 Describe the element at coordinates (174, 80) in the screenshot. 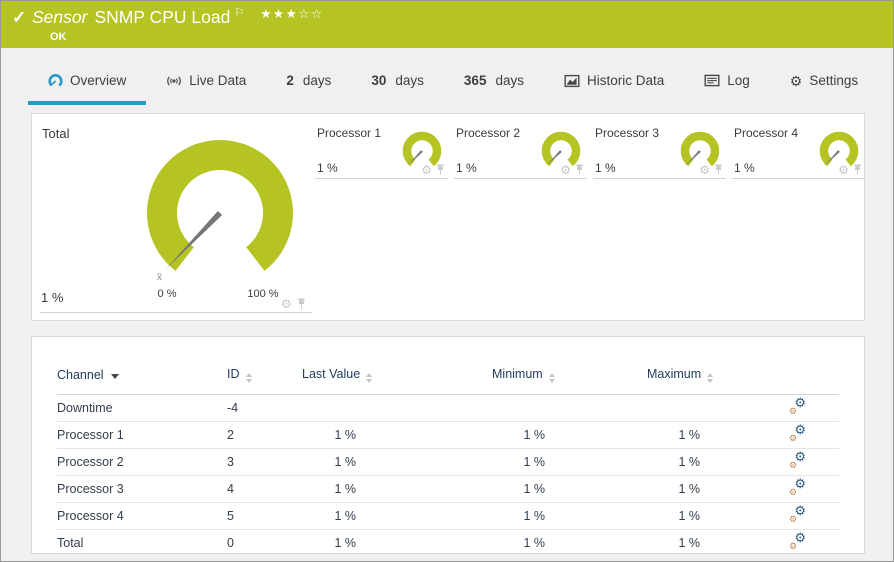

I see `broadcast-icon` at that location.